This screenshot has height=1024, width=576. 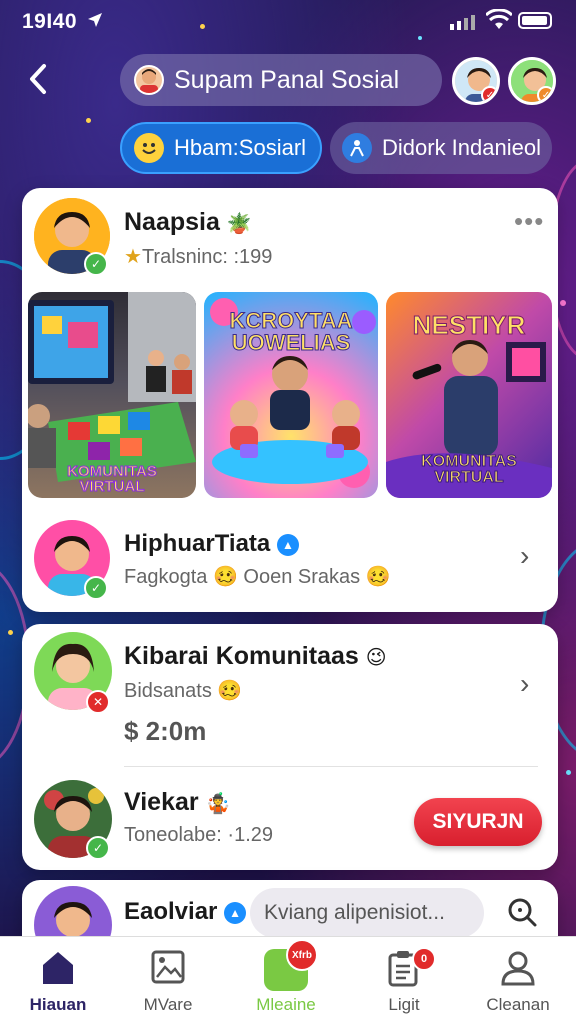 What do you see at coordinates (149, 148) in the screenshot?
I see `smiley-face-icon` at bounding box center [149, 148].